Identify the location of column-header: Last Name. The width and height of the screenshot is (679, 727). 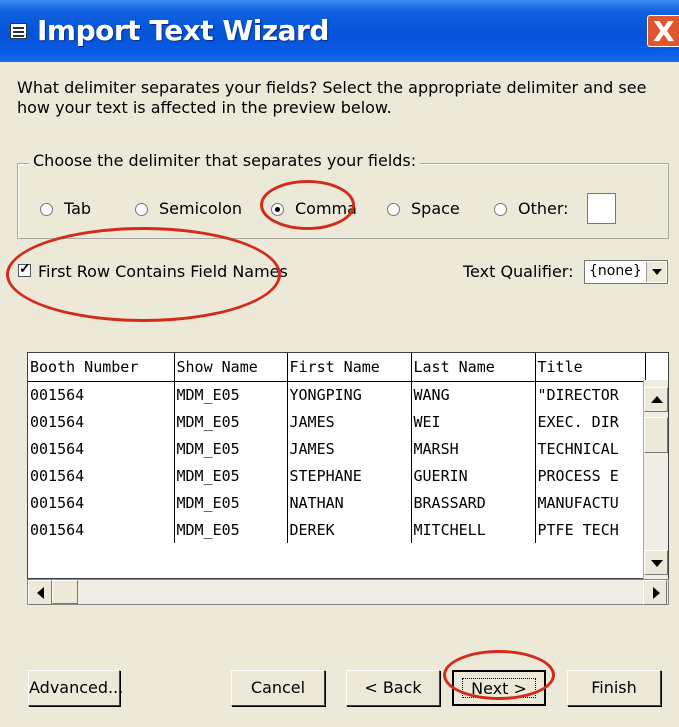
(473, 367).